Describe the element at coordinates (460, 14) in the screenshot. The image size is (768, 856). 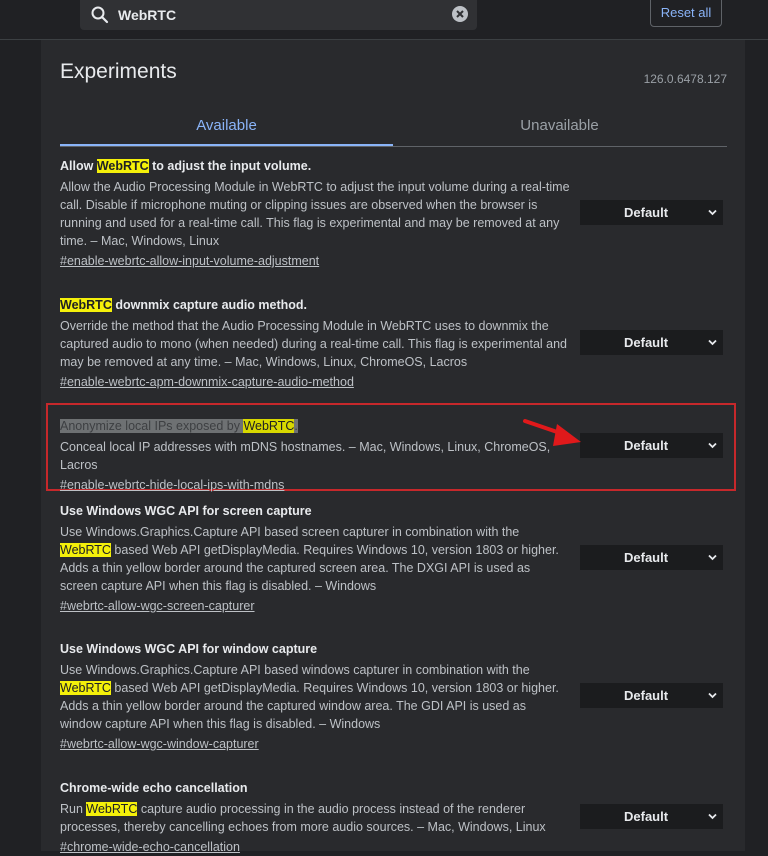
I see `clear-search-icon` at that location.